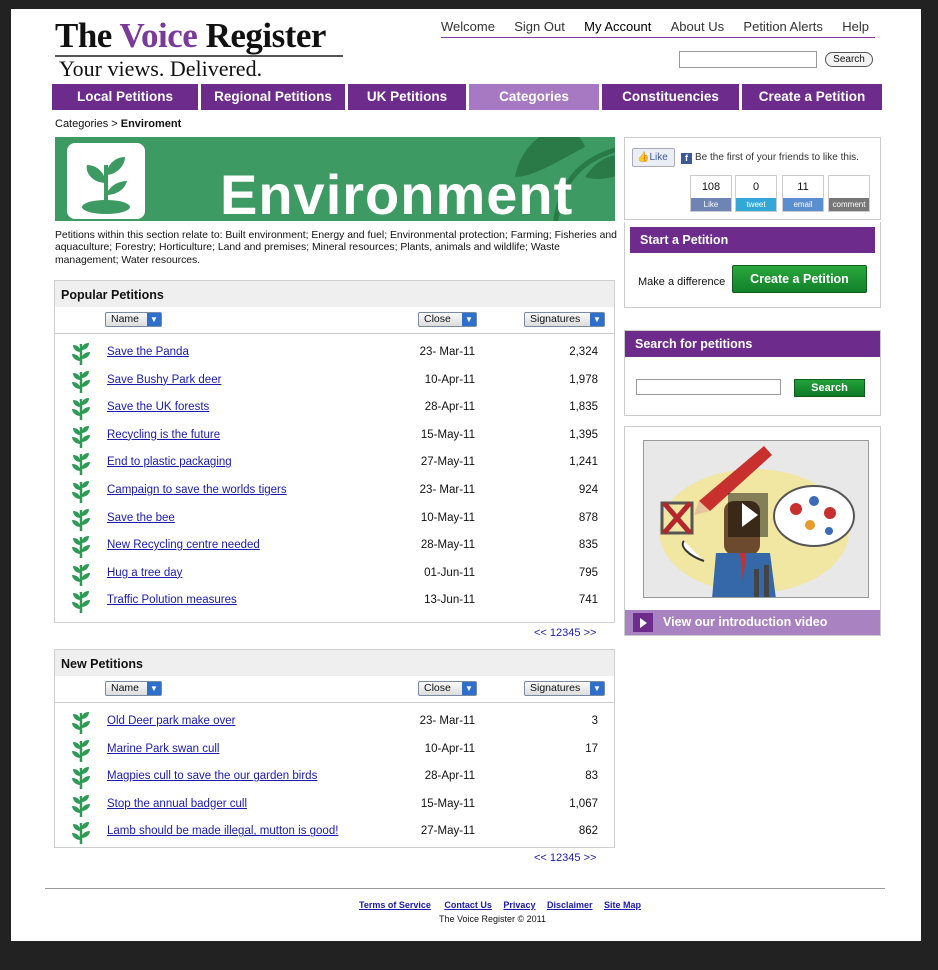 This screenshot has height=970, width=938. What do you see at coordinates (493, 919) in the screenshot?
I see `footer-copyright: The Voice Register © 2011` at bounding box center [493, 919].